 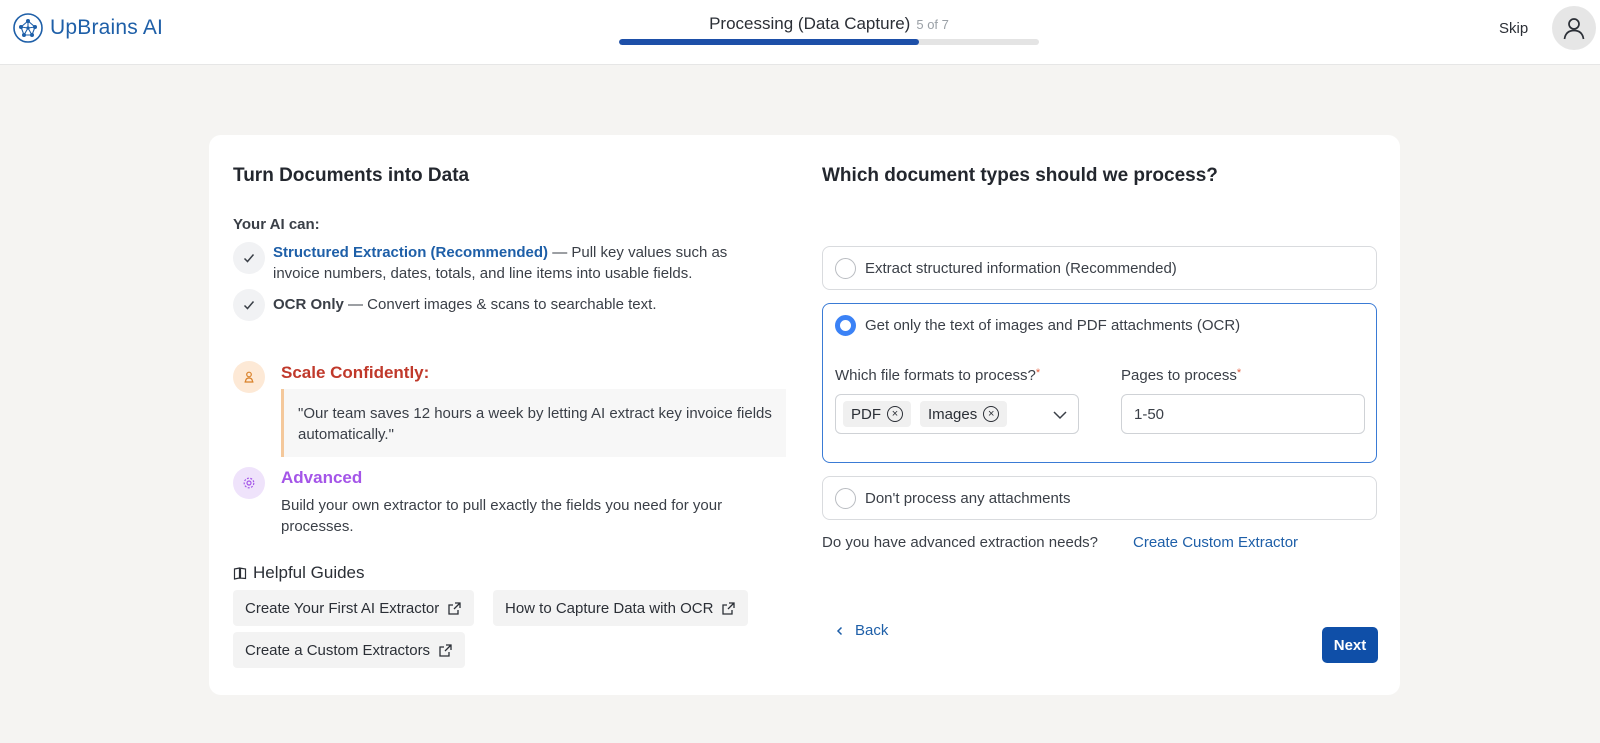 I want to click on helpful-guides-heading: Helpful Guides, so click(x=299, y=573).